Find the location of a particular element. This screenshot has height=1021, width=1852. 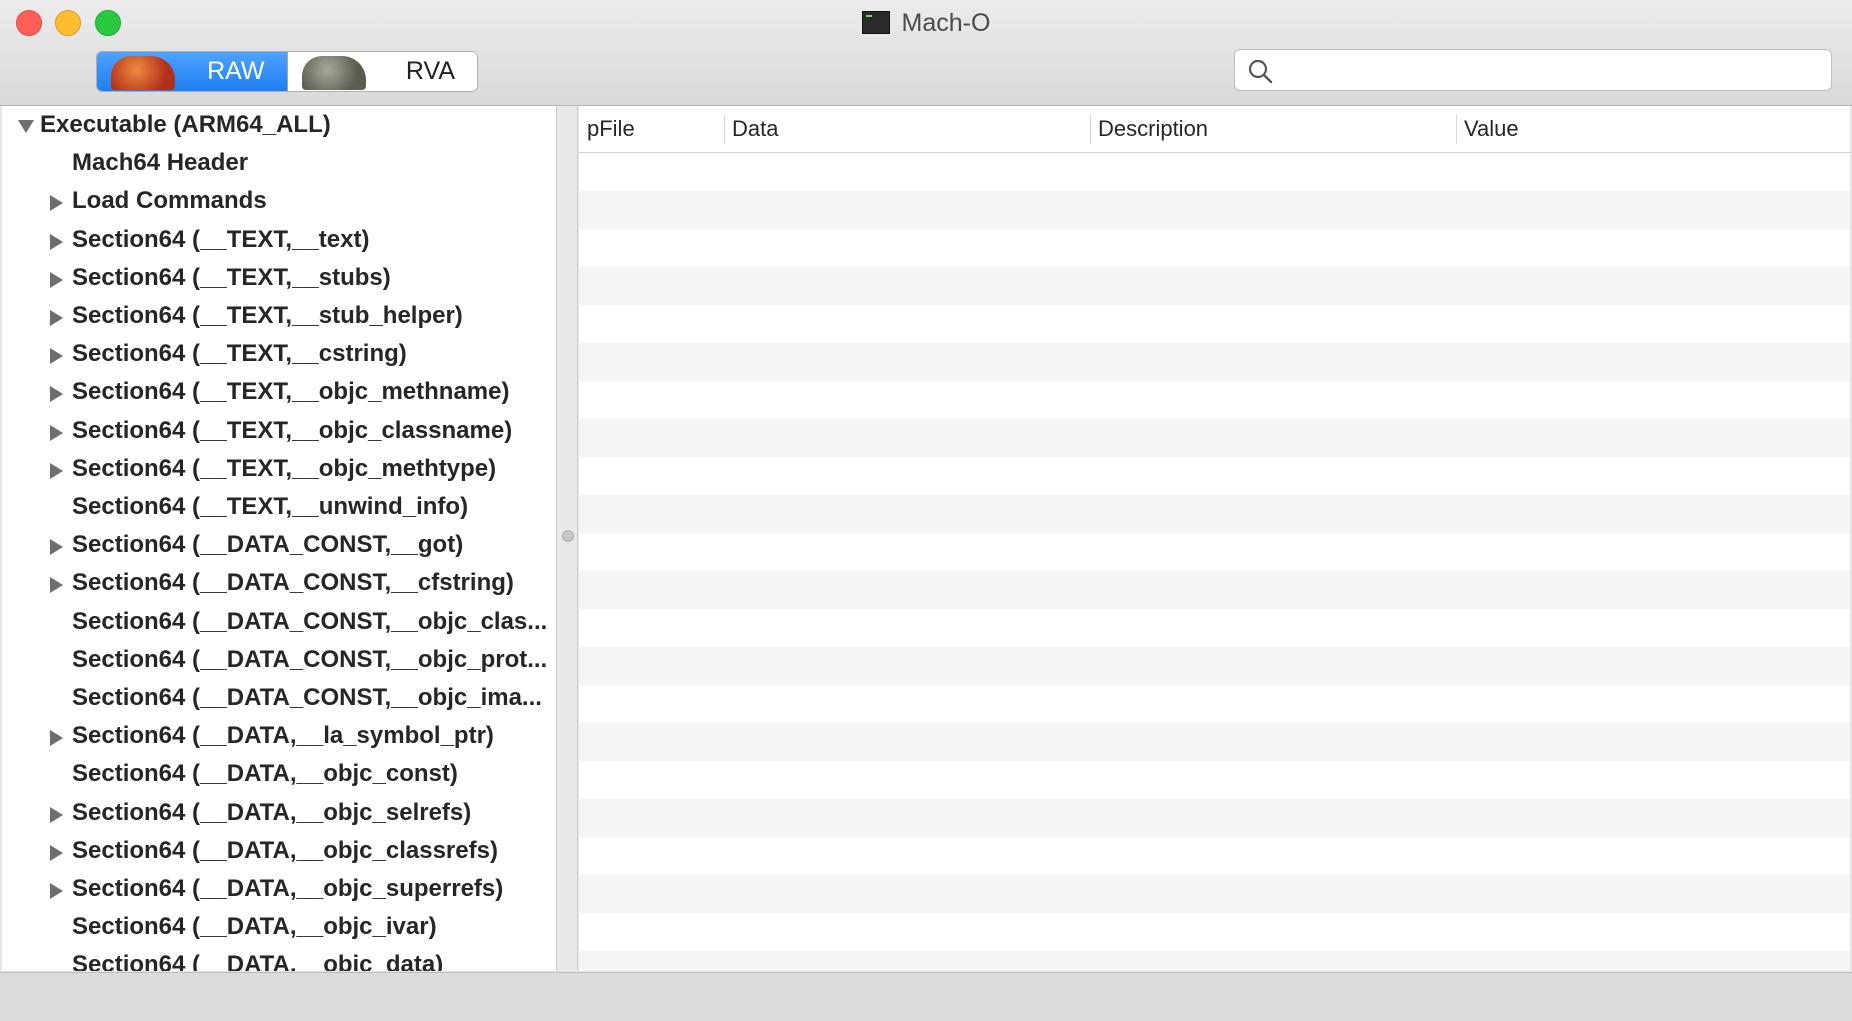

tree-item: Section64 (__DATA,__objc_const) is located at coordinates (279, 774).